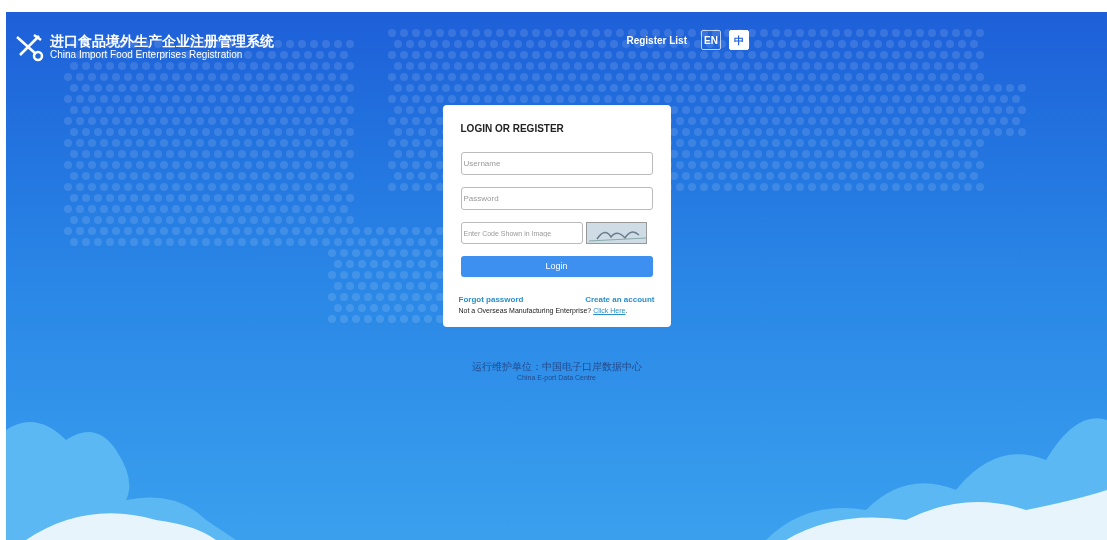  Describe the element at coordinates (656, 40) in the screenshot. I see `register-list-link: Register List` at that location.